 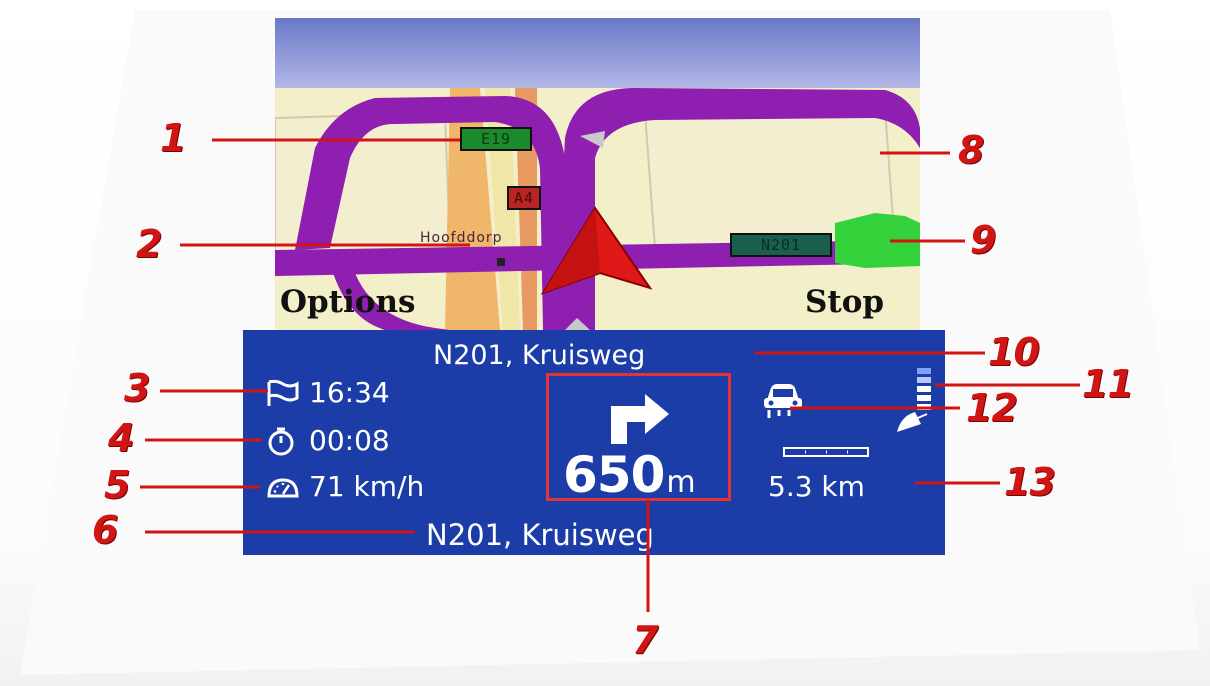 I want to click on callout-13: 13, so click(x=1030, y=482).